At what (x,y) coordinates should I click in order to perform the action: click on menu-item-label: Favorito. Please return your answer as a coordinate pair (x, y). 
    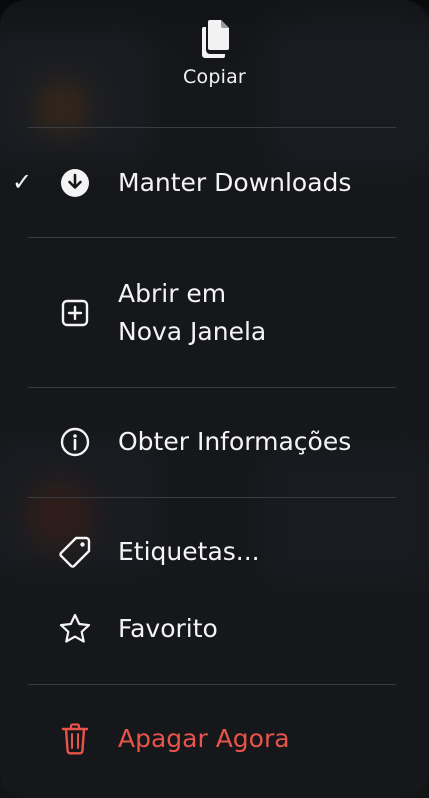
    Looking at the image, I should click on (168, 628).